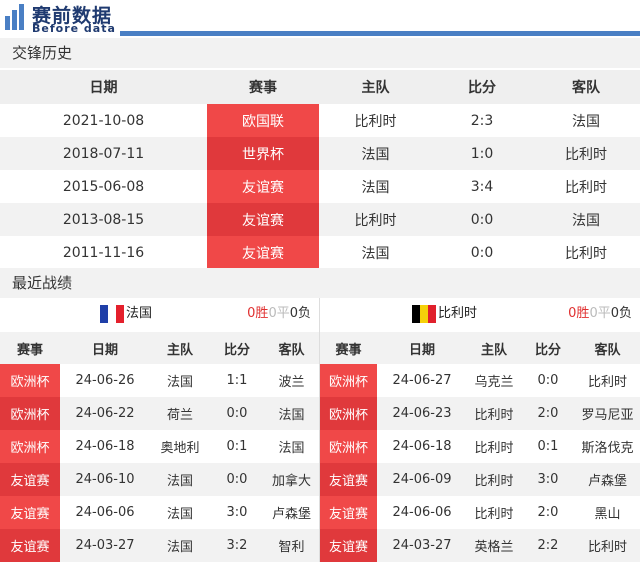  I want to click on right-team-label-wrap: 比利时, so click(444, 314).